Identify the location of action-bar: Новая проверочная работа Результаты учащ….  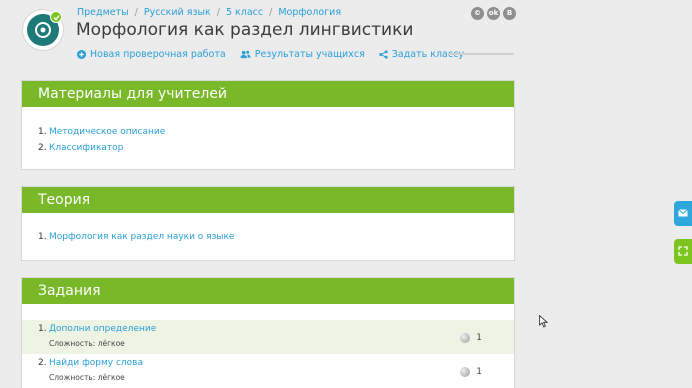
(270, 54).